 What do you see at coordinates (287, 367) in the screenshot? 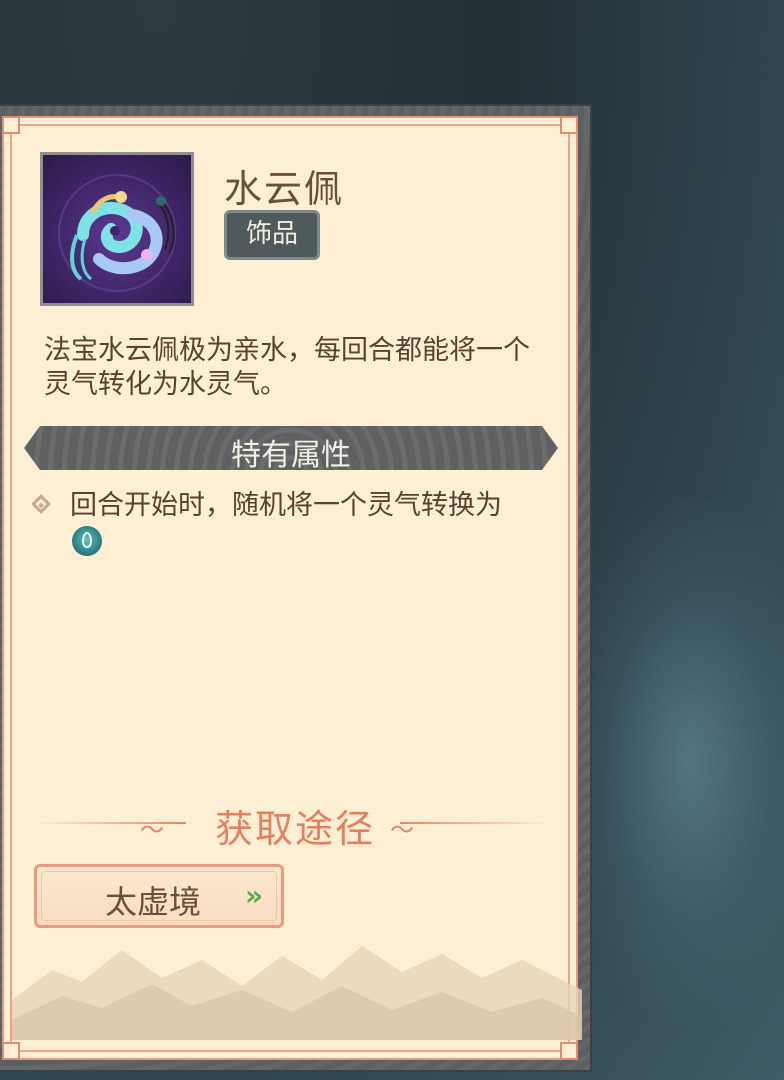
I see `item-description: 法宝水云佩极为亲水，每回合都能将一个灵气转化为水灵气。` at bounding box center [287, 367].